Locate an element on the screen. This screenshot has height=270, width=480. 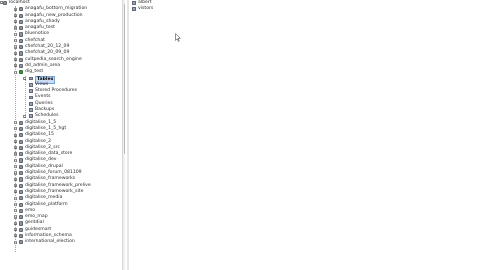
scrollbar-thumb is located at coordinates (124, 79).